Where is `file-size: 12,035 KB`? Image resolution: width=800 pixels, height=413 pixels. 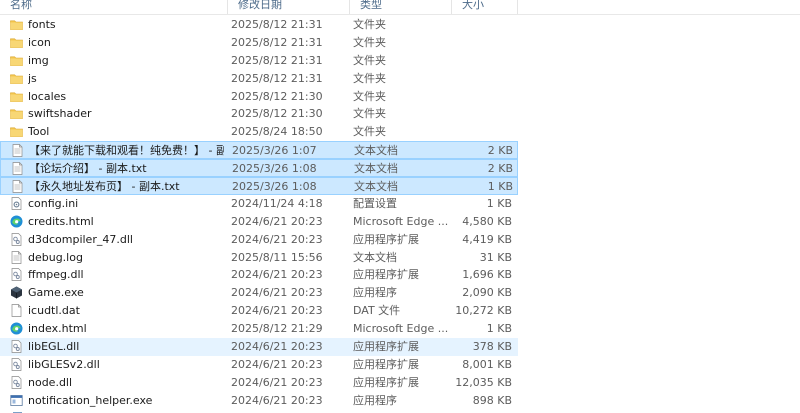
file-size: 12,035 KB is located at coordinates (483, 382).